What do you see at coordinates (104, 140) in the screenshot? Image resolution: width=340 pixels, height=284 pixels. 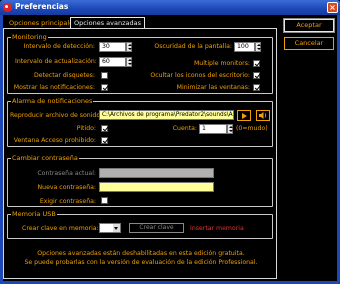 I see `window-access-checkbox` at bounding box center [104, 140].